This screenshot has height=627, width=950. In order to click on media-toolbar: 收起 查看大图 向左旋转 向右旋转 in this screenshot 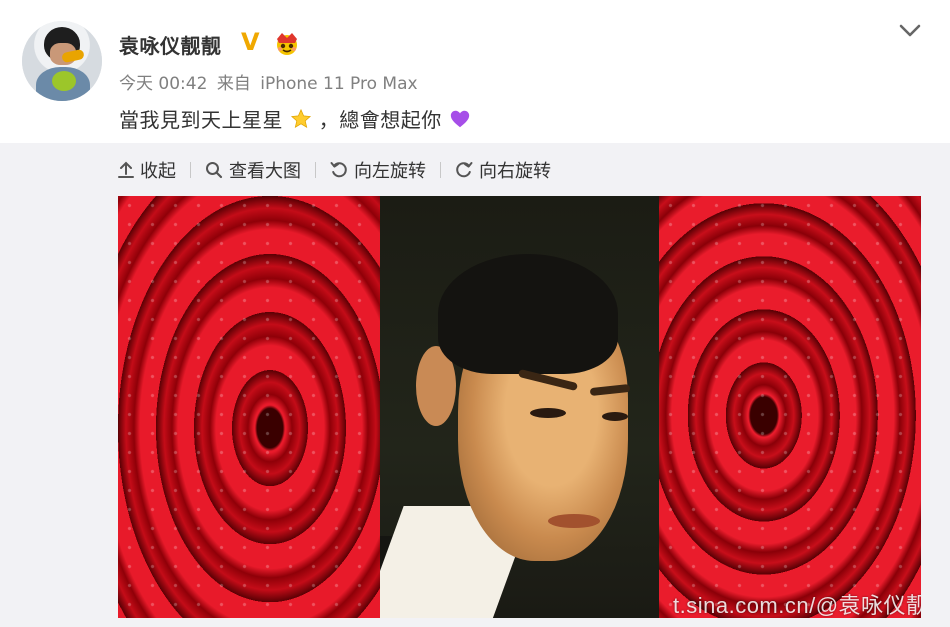, I will do `click(334, 170)`.